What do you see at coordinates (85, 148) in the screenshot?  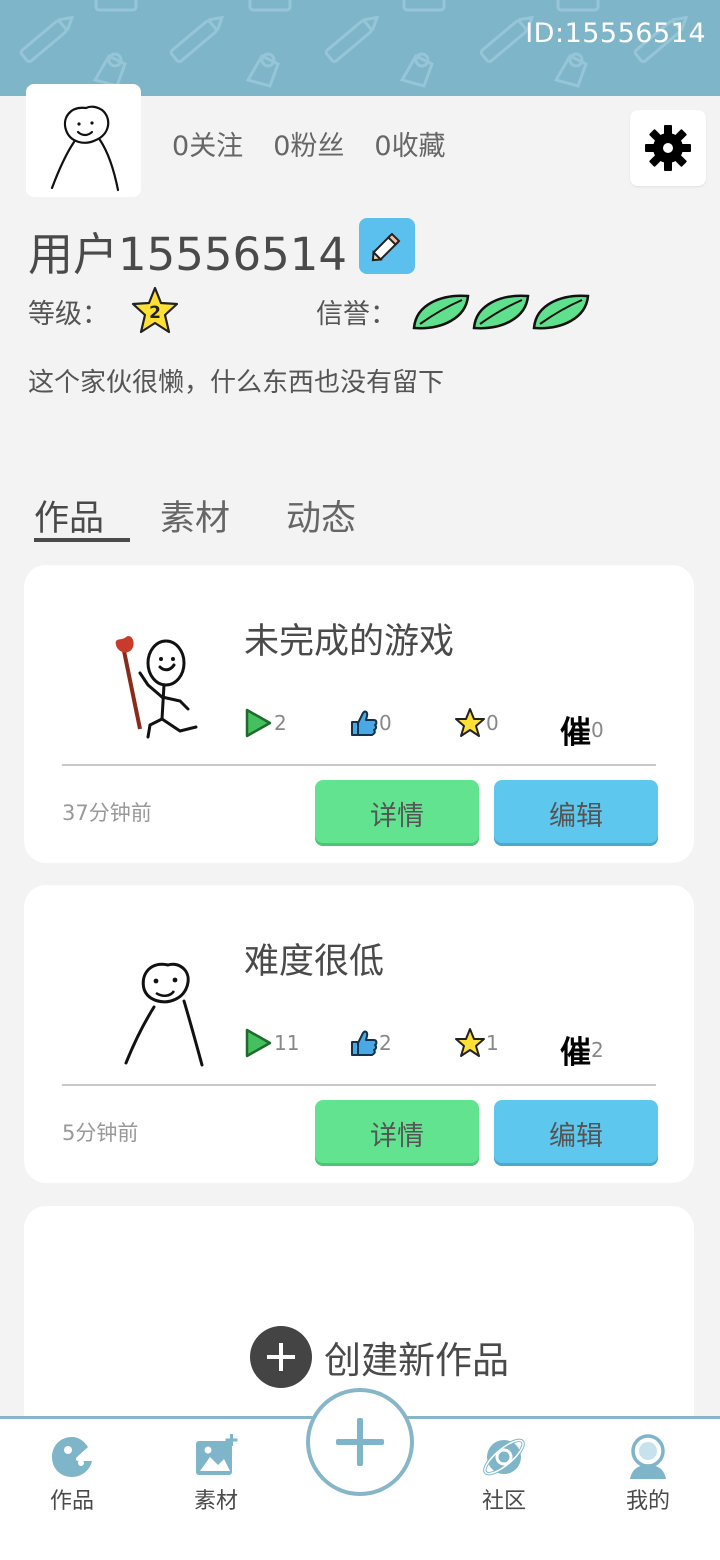 I see `avatar-drawing` at bounding box center [85, 148].